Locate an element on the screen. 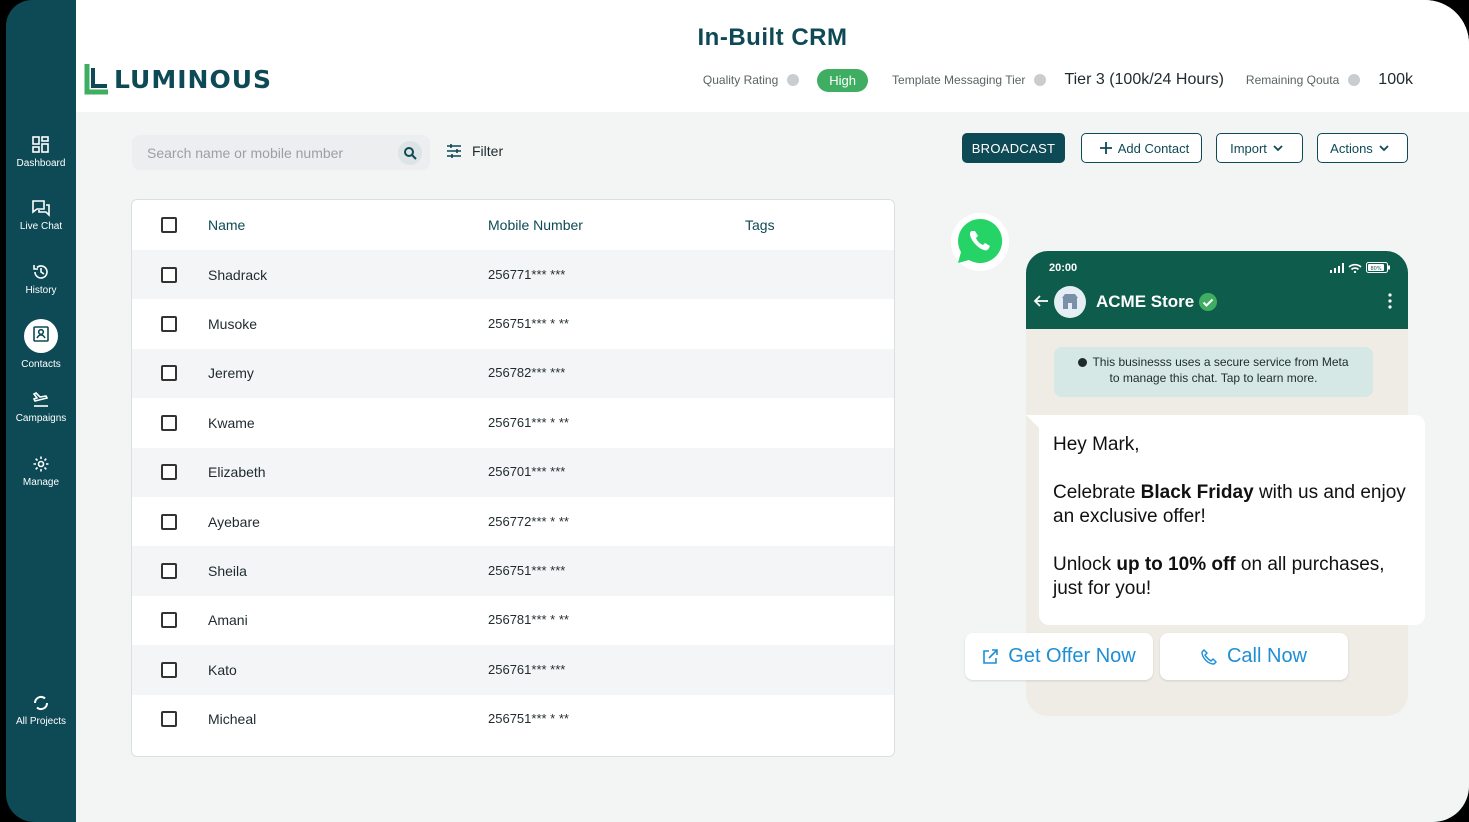 The width and height of the screenshot is (1469, 822). get-offer-button: Get Offer Now is located at coordinates (1059, 656).